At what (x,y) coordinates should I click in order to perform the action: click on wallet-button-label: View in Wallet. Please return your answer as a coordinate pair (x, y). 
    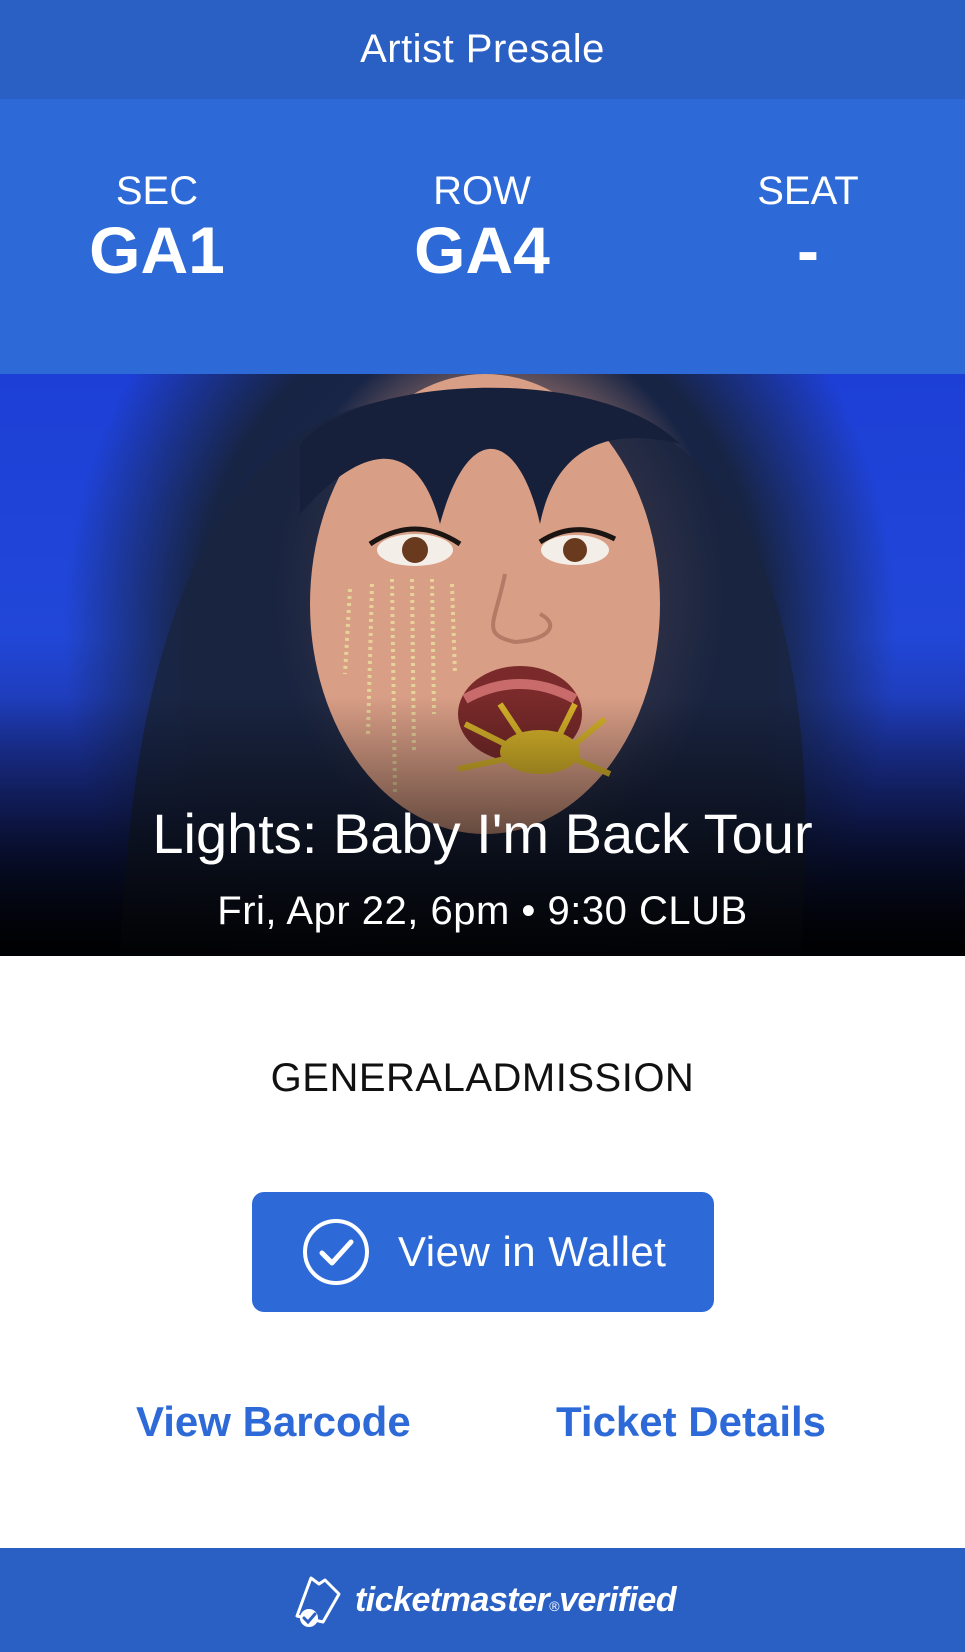
    Looking at the image, I should click on (532, 1251).